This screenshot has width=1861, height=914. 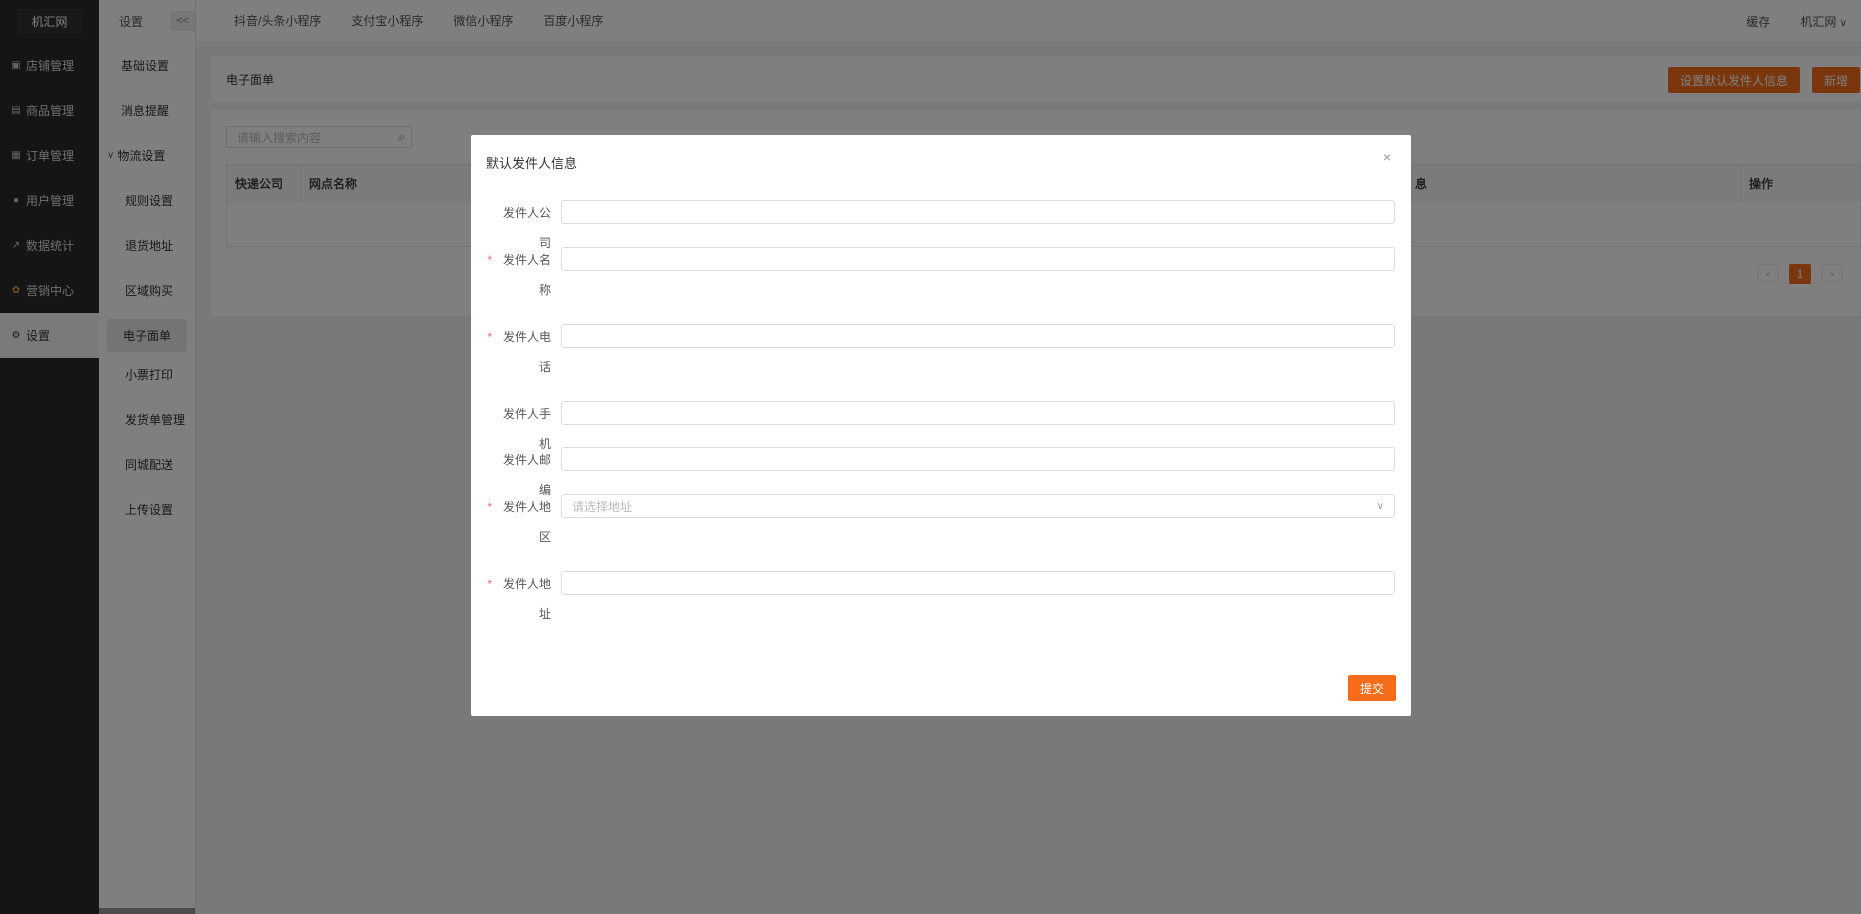 I want to click on dialog-title: 默认发件人信息, so click(x=532, y=163).